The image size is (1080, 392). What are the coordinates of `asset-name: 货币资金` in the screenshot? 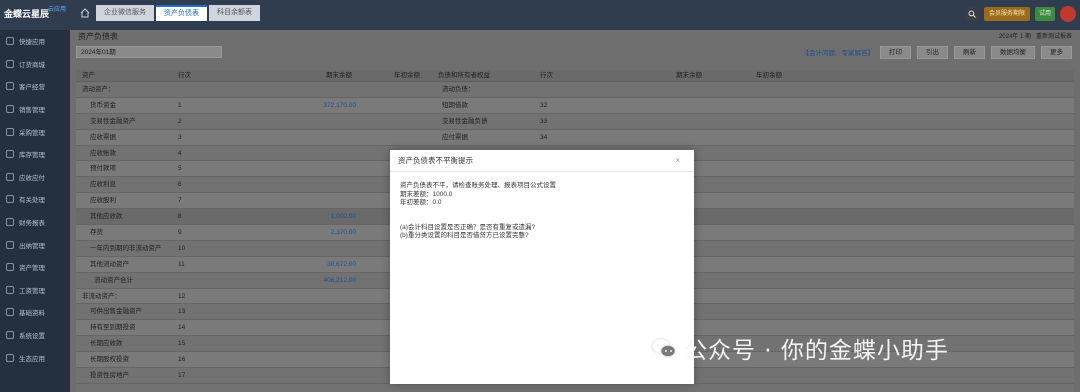 It's located at (103, 105).